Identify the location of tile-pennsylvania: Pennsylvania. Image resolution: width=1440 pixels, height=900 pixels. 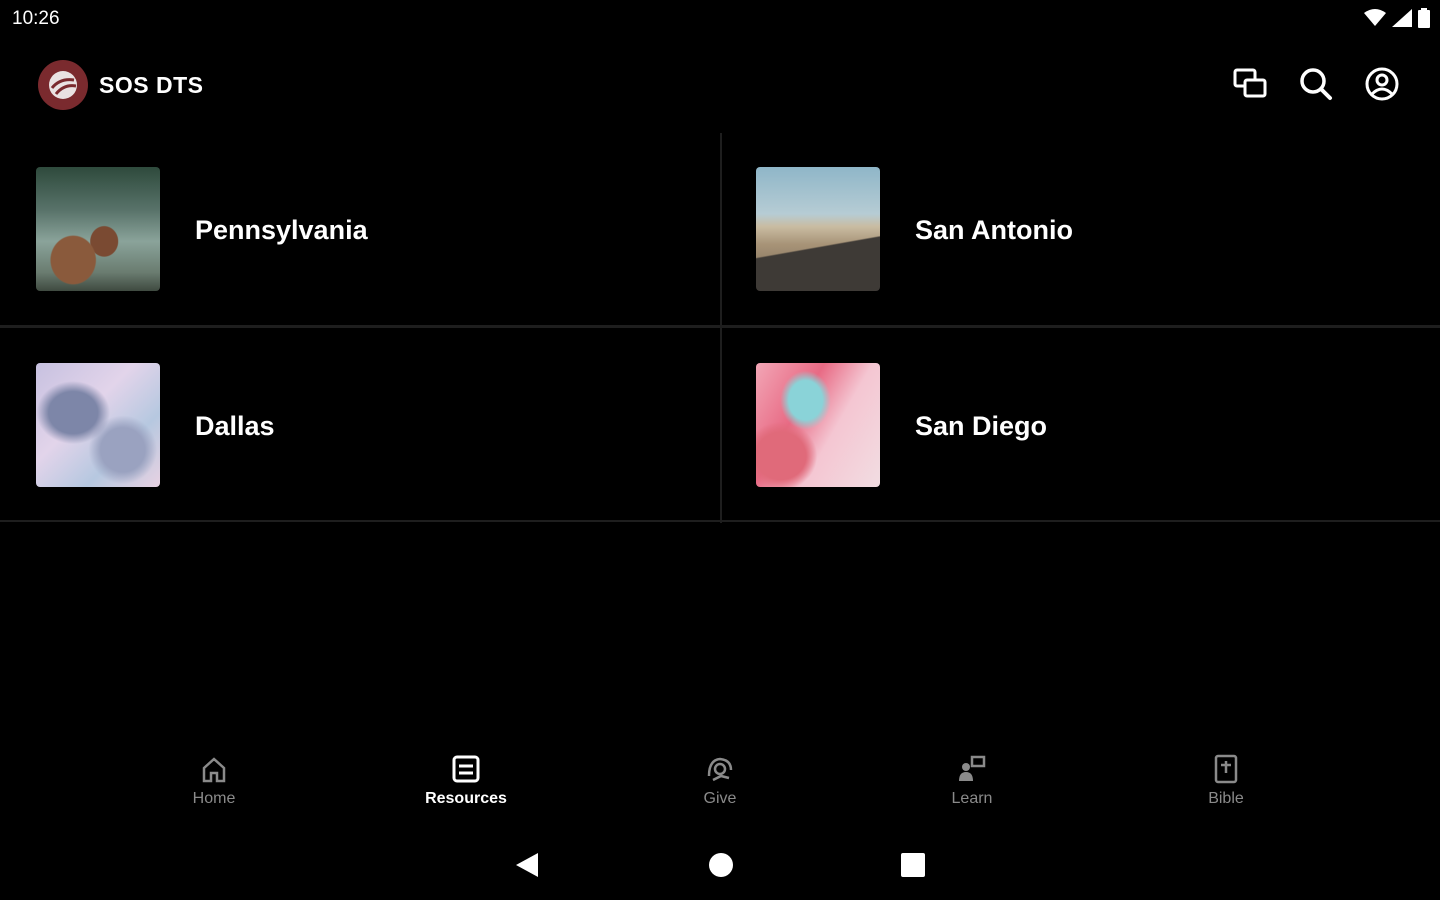
(360, 228).